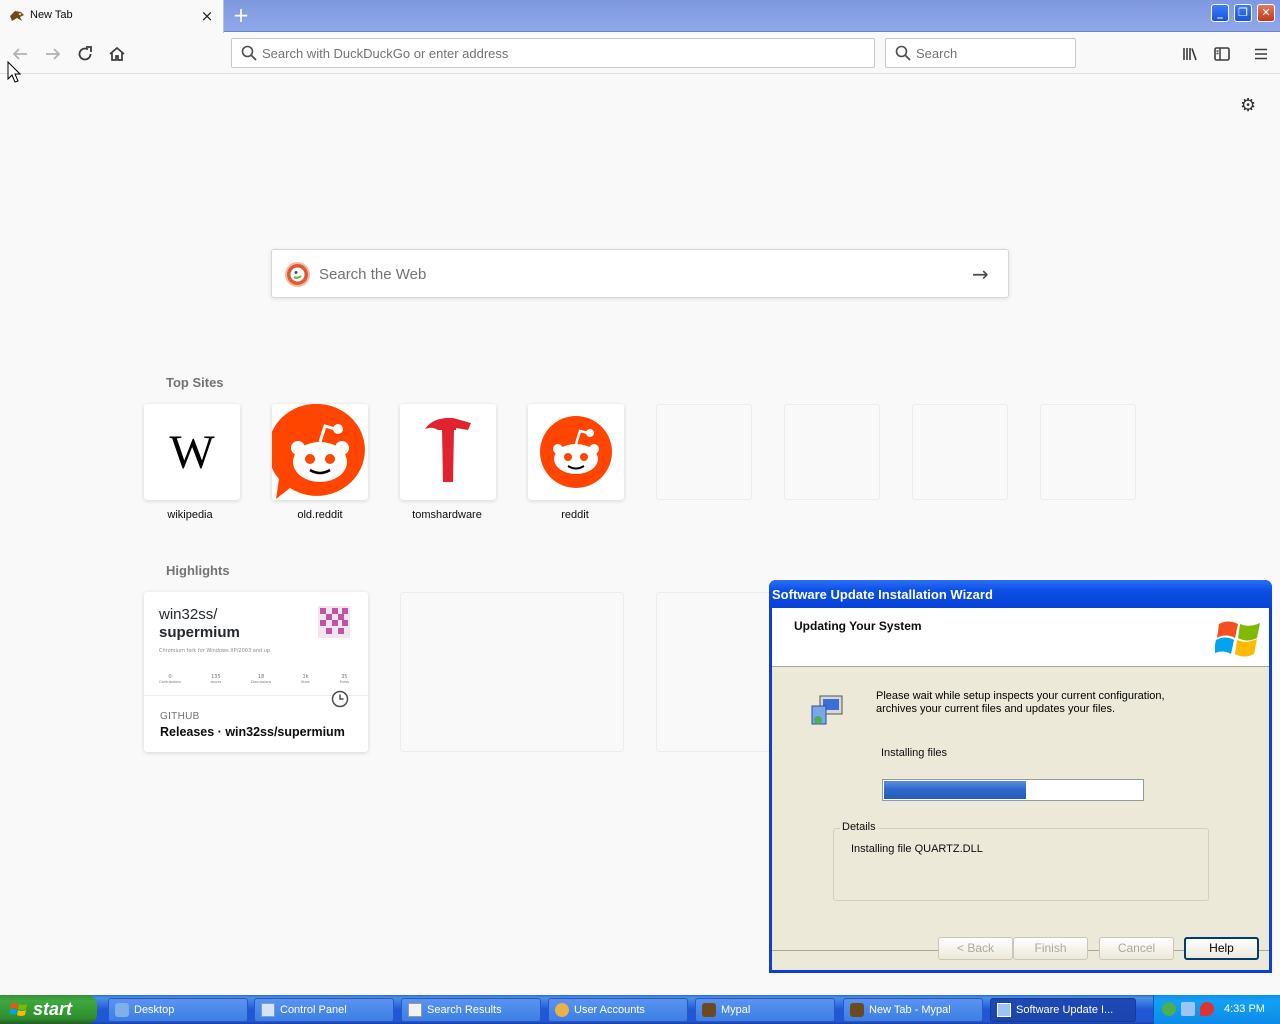  Describe the element at coordinates (320, 515) in the screenshot. I see `top-site-label: old.reddit` at that location.